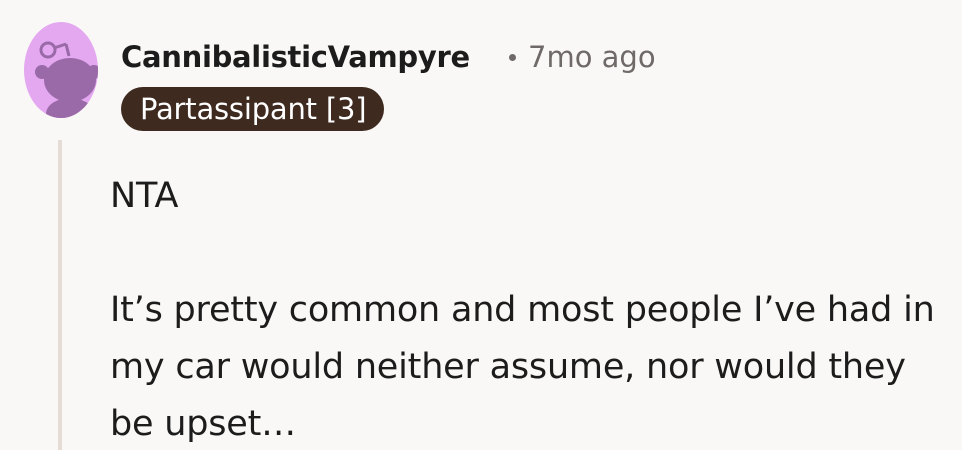  What do you see at coordinates (144, 196) in the screenshot?
I see `comment-paragraph: NTA` at bounding box center [144, 196].